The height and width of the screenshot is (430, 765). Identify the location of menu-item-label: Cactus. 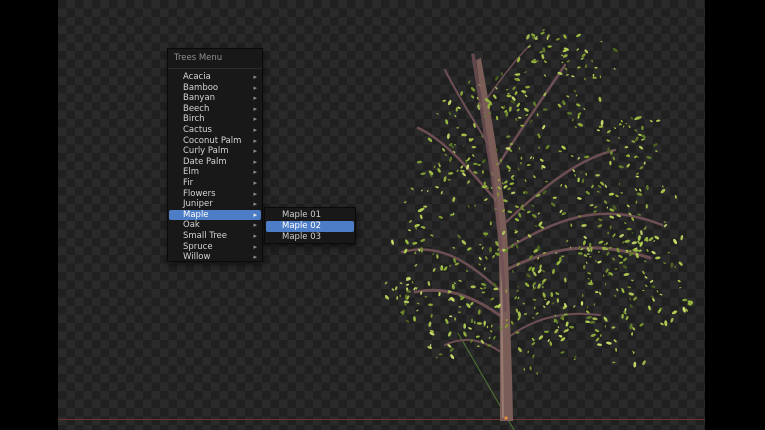
(197, 129).